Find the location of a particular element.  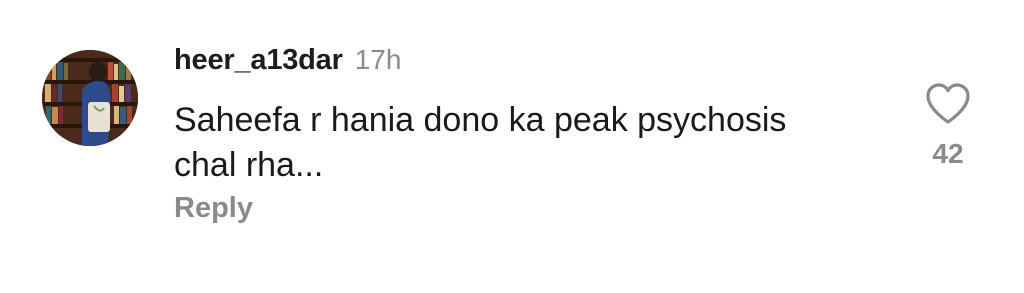

like-count: 42 is located at coordinates (948, 153).